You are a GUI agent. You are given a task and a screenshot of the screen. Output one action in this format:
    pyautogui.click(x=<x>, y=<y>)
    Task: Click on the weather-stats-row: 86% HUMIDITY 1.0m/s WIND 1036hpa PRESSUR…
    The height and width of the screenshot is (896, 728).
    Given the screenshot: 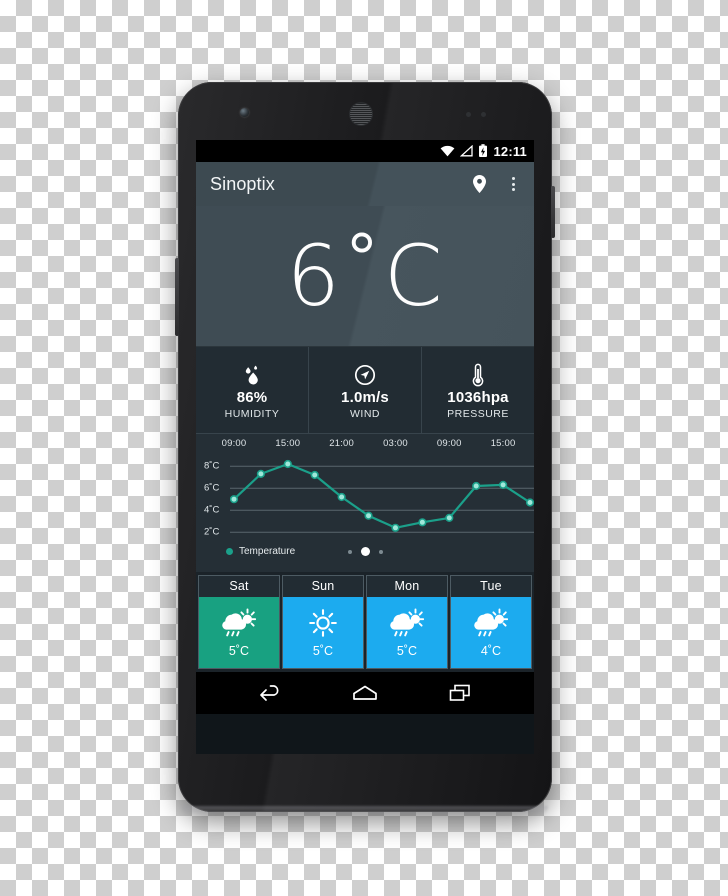 What is the action you would take?
    pyautogui.click(x=365, y=390)
    